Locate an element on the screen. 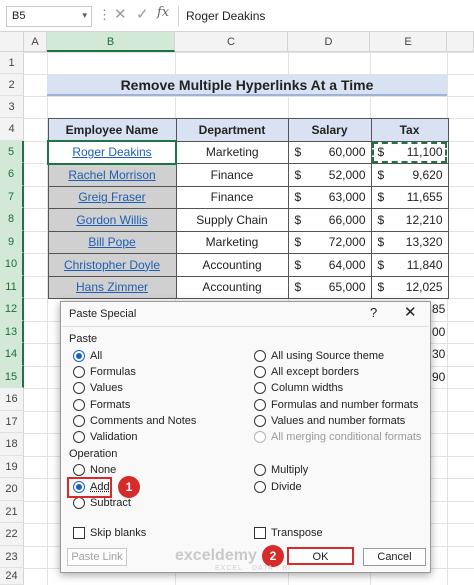 This screenshot has width=474, height=585. column-header-next is located at coordinates (460, 42).